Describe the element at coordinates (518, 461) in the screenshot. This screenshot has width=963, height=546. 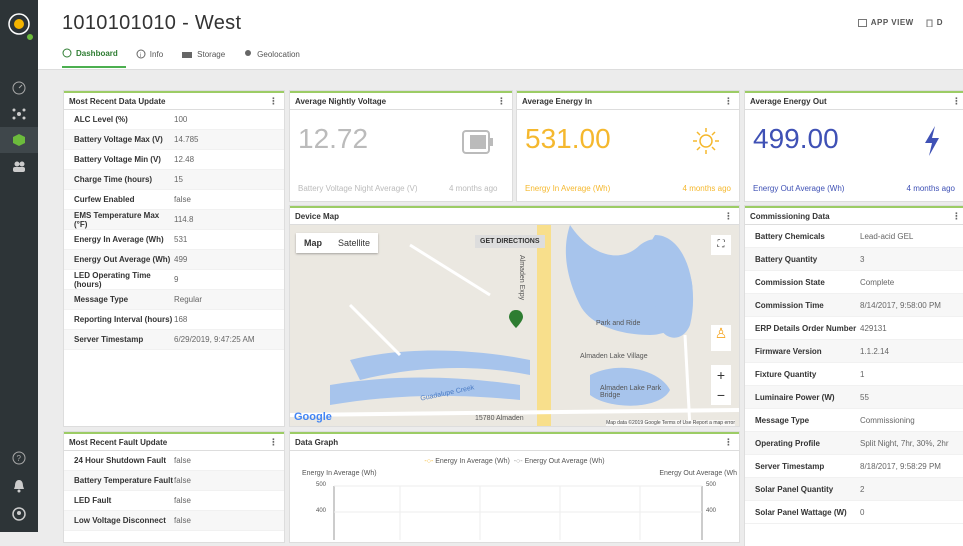
I see `legend-out-marker: -○-` at that location.